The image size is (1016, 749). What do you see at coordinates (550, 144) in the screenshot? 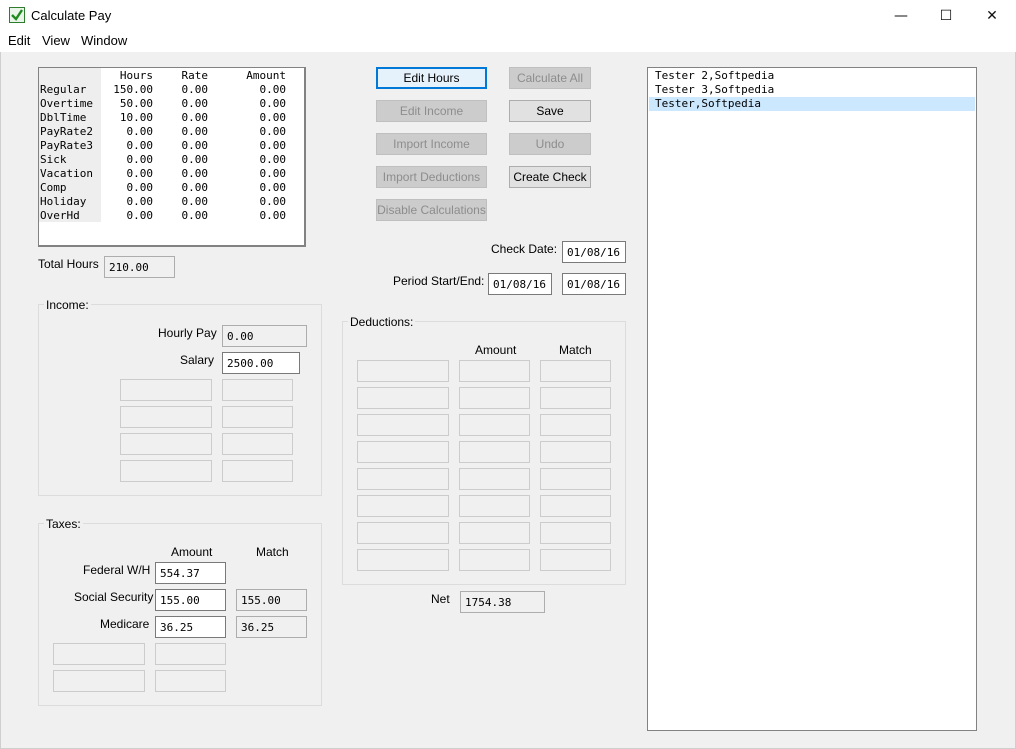
I see `undo-button: Undo` at bounding box center [550, 144].